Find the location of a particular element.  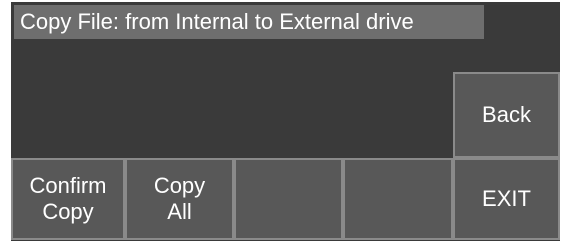

copy-all-button: Copy All is located at coordinates (179, 199).